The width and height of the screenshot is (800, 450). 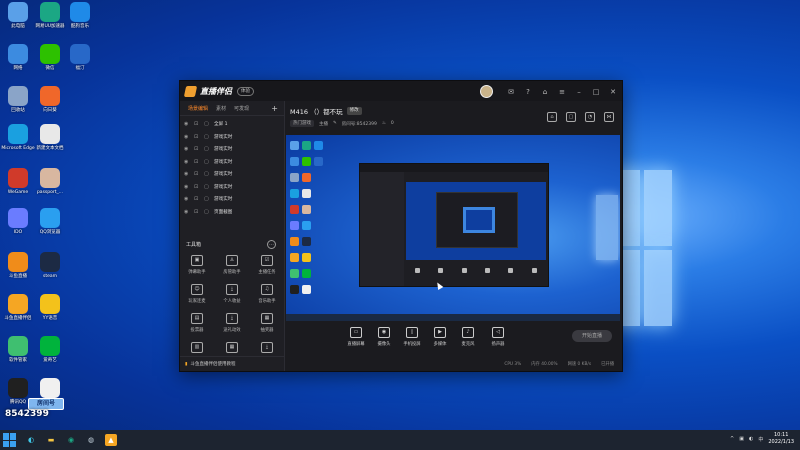 What do you see at coordinates (50, 266) in the screenshot?
I see `desktop-icon: steam` at bounding box center [50, 266].